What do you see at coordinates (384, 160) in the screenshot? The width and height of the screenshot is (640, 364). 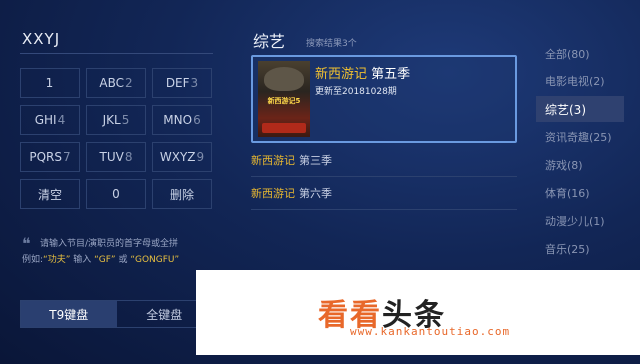 I see `result-item: 新西游记 第三季` at bounding box center [384, 160].